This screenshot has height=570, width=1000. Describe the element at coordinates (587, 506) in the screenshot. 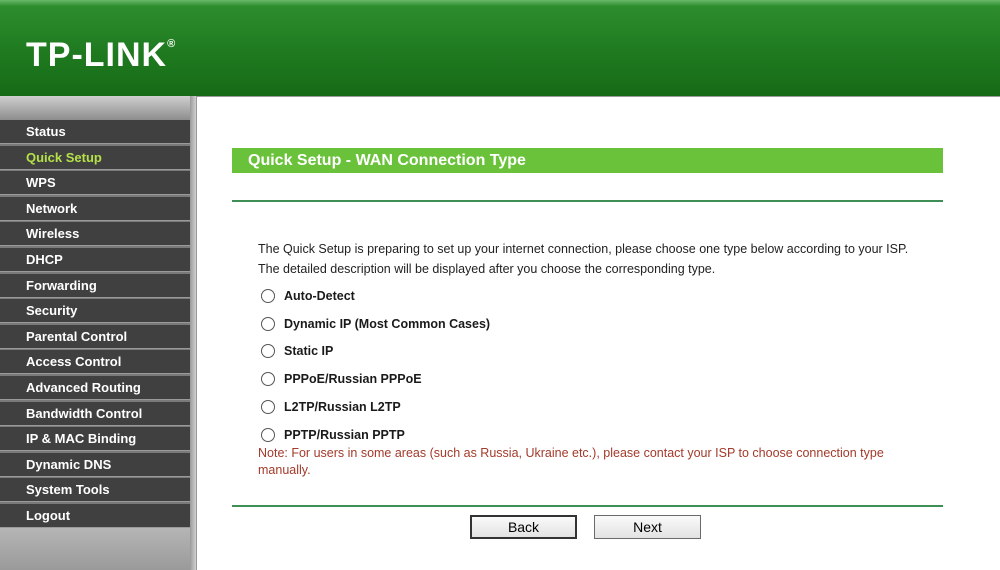

I see `divider-bottom` at that location.